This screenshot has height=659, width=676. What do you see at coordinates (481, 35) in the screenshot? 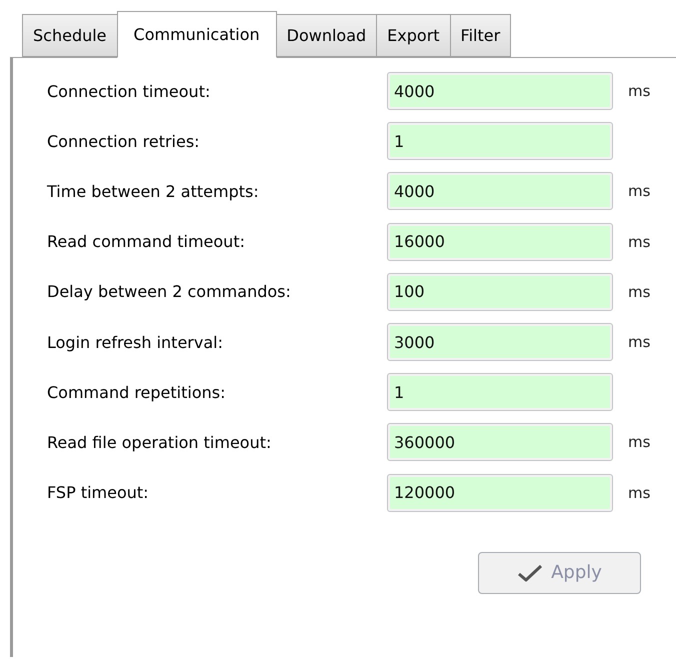
I see `tab: Filter` at bounding box center [481, 35].